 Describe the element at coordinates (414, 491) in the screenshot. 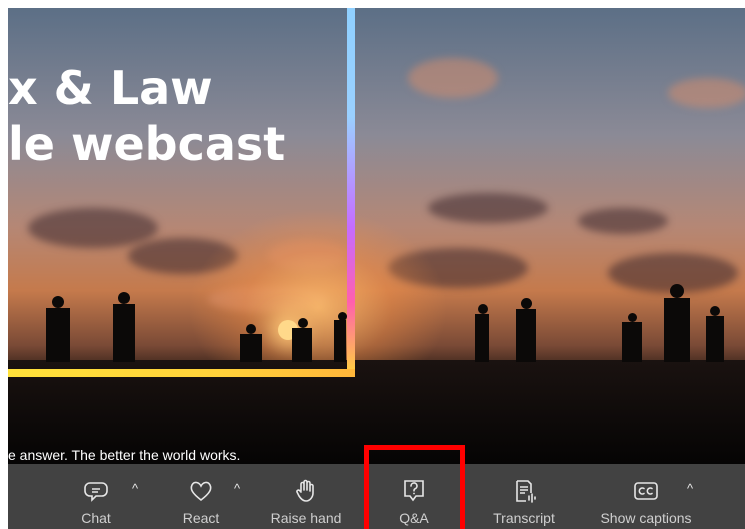

I see `question-bubble-icon` at that location.